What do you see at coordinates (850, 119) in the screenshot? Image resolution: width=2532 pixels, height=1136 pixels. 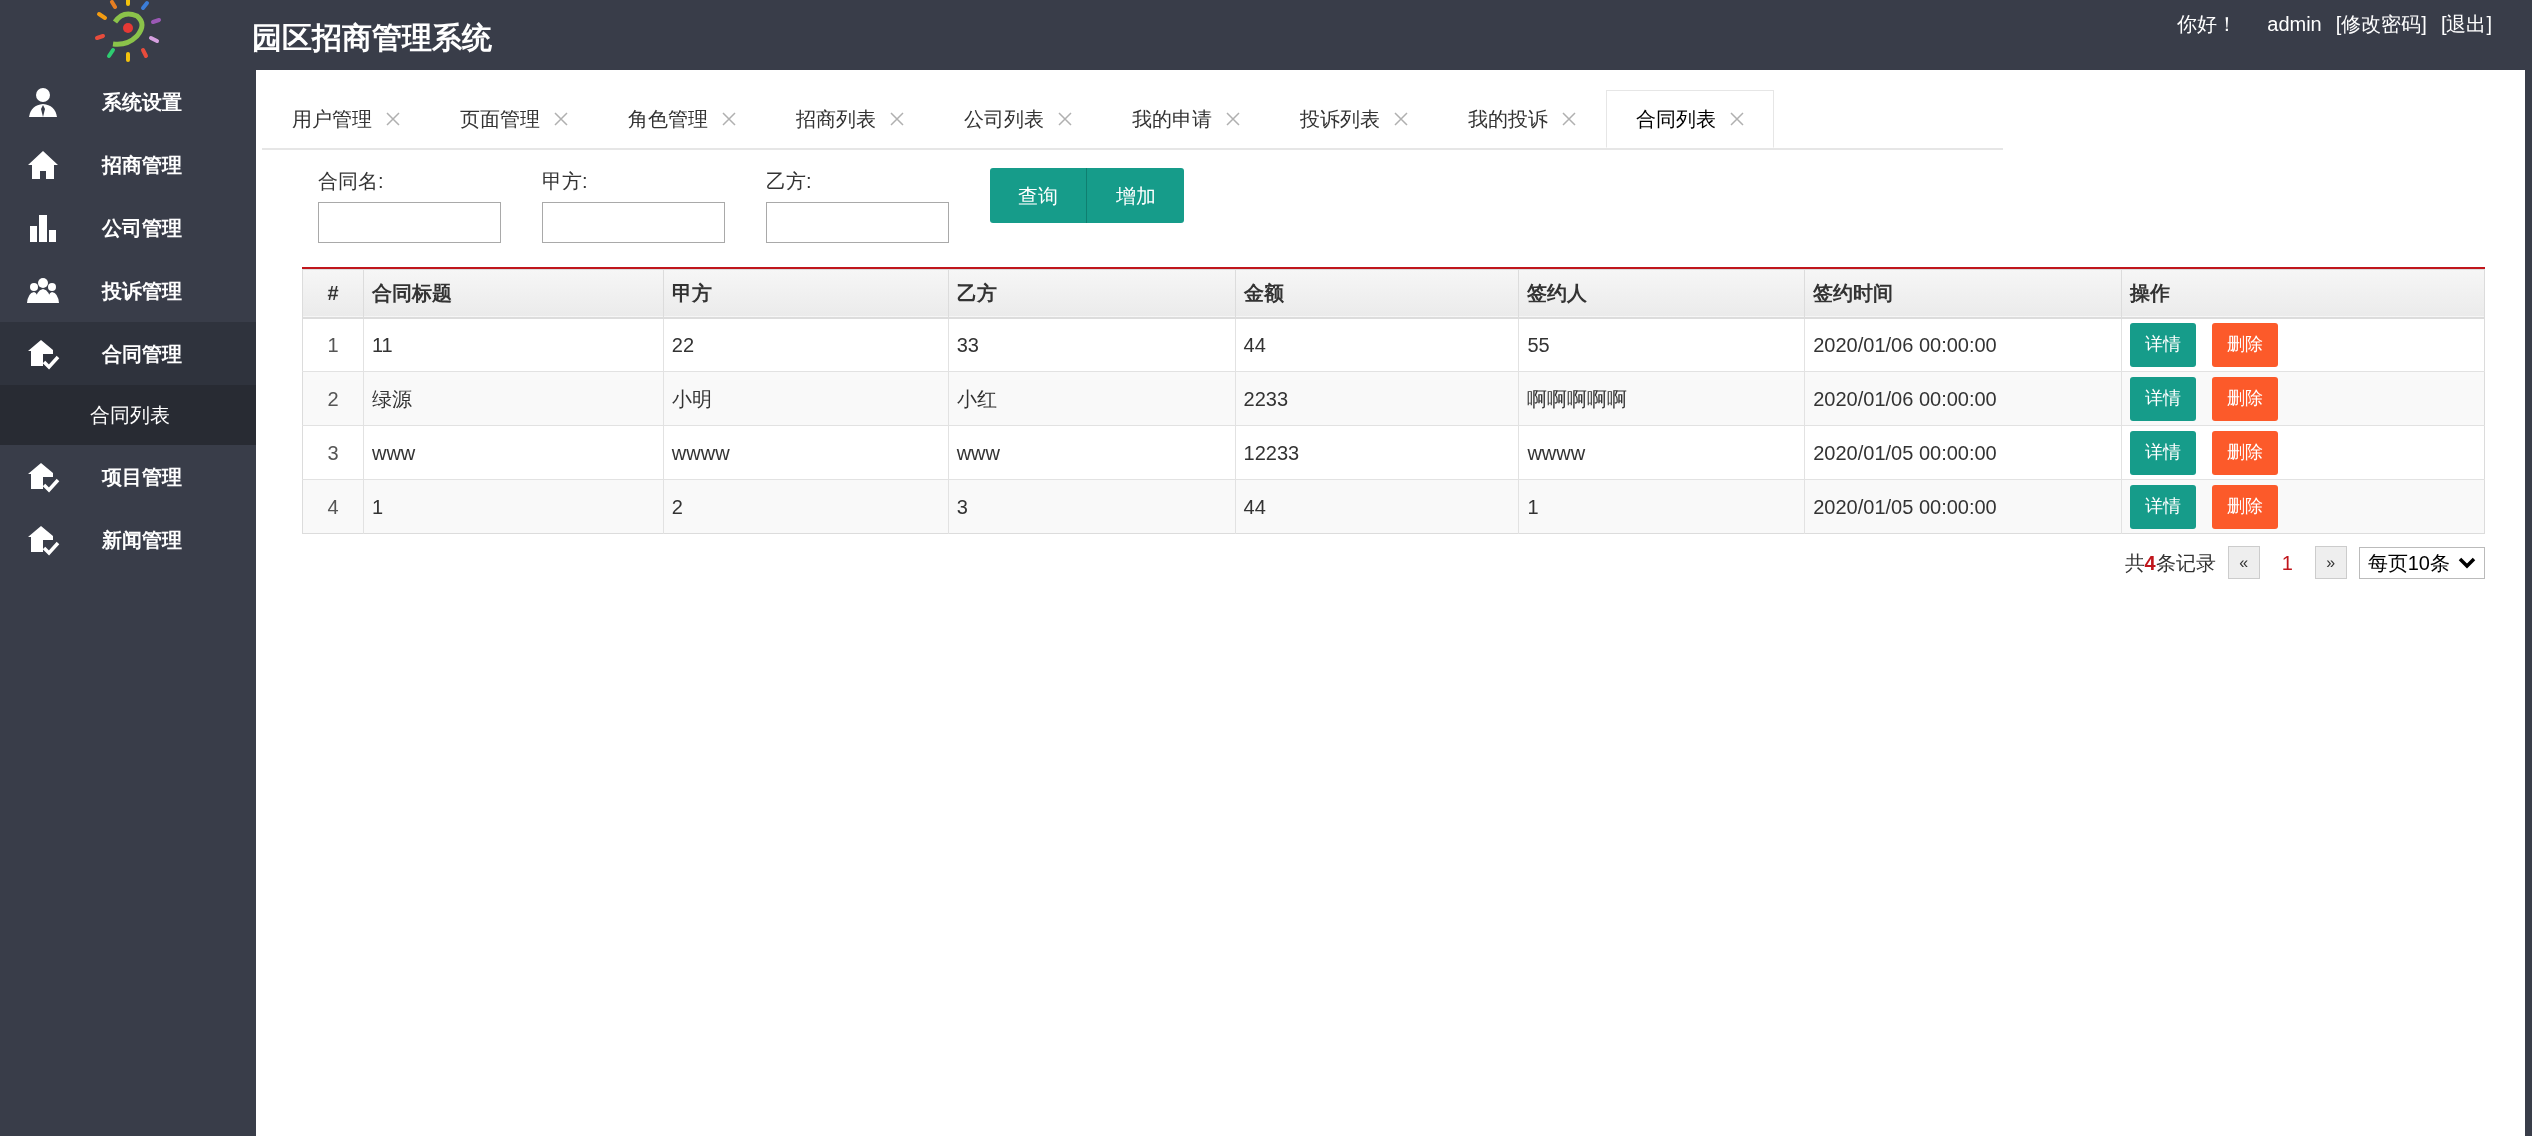 I see `tab: 招商列表` at bounding box center [850, 119].